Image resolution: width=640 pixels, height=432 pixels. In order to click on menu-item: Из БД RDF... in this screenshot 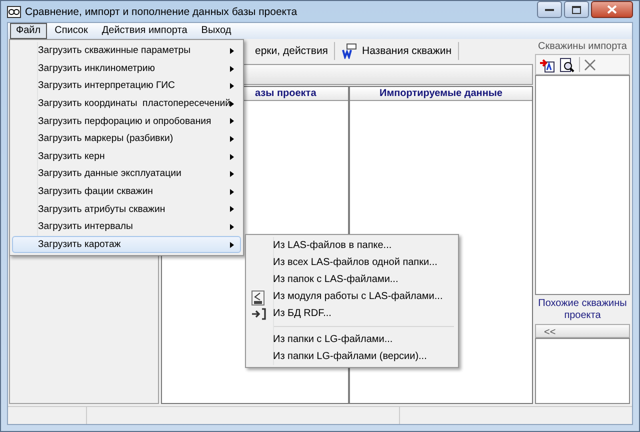, I will do `click(352, 313)`.